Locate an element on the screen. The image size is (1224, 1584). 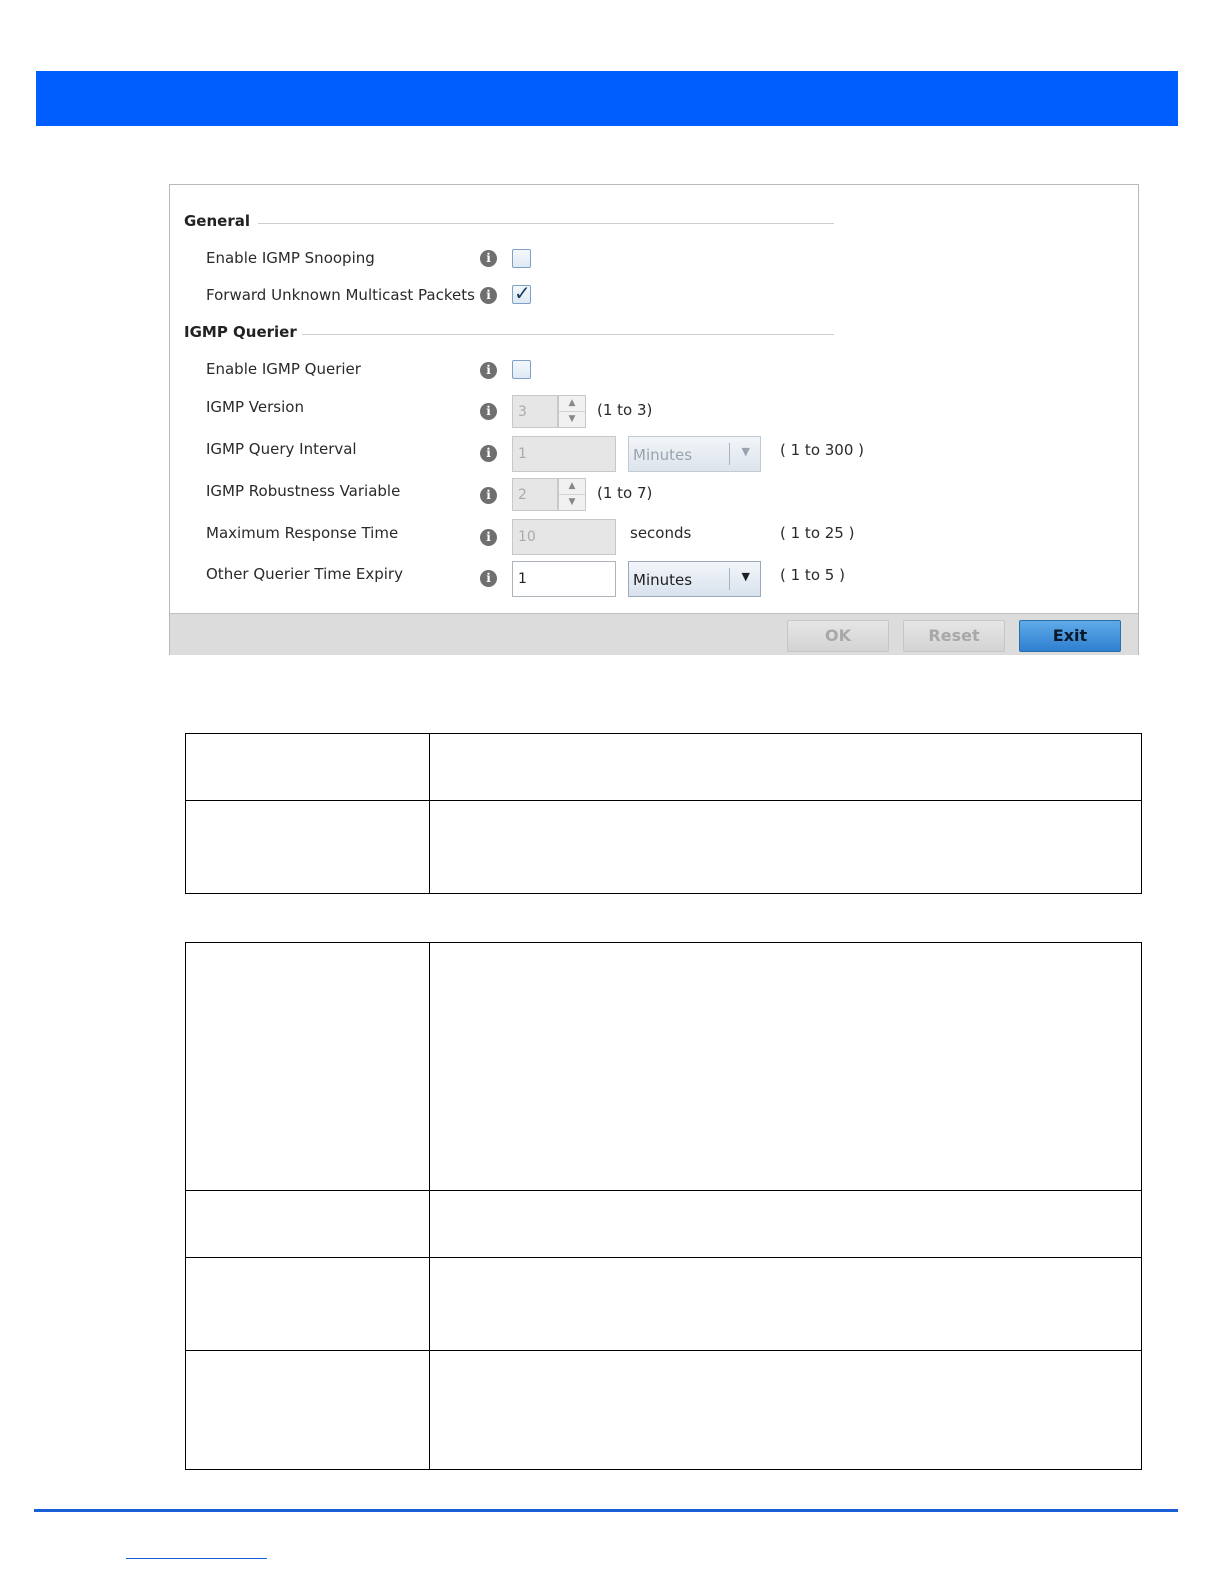
igmp-version-value: 3 is located at coordinates (535, 411).